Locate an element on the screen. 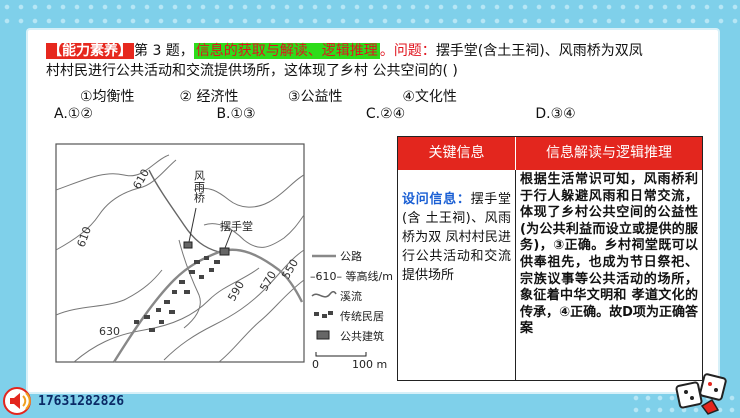 The image size is (740, 418). scale-zero: 0 is located at coordinates (315, 364).